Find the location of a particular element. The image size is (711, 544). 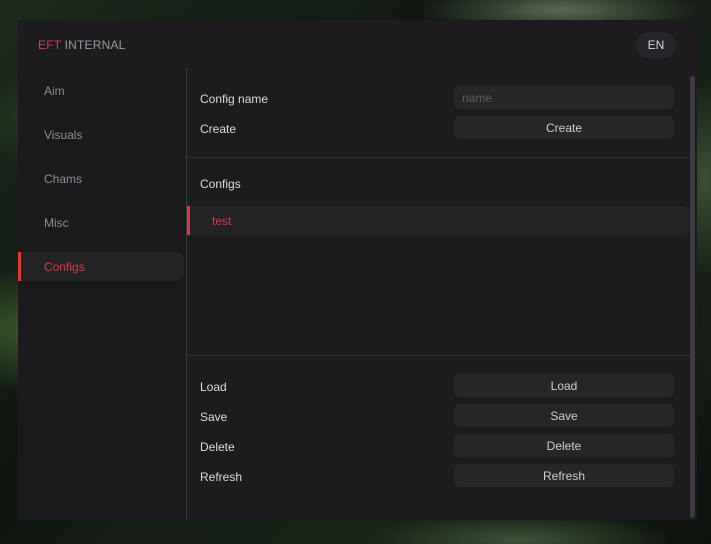

sidebar-item-visuals: Visuals is located at coordinates (101, 134).